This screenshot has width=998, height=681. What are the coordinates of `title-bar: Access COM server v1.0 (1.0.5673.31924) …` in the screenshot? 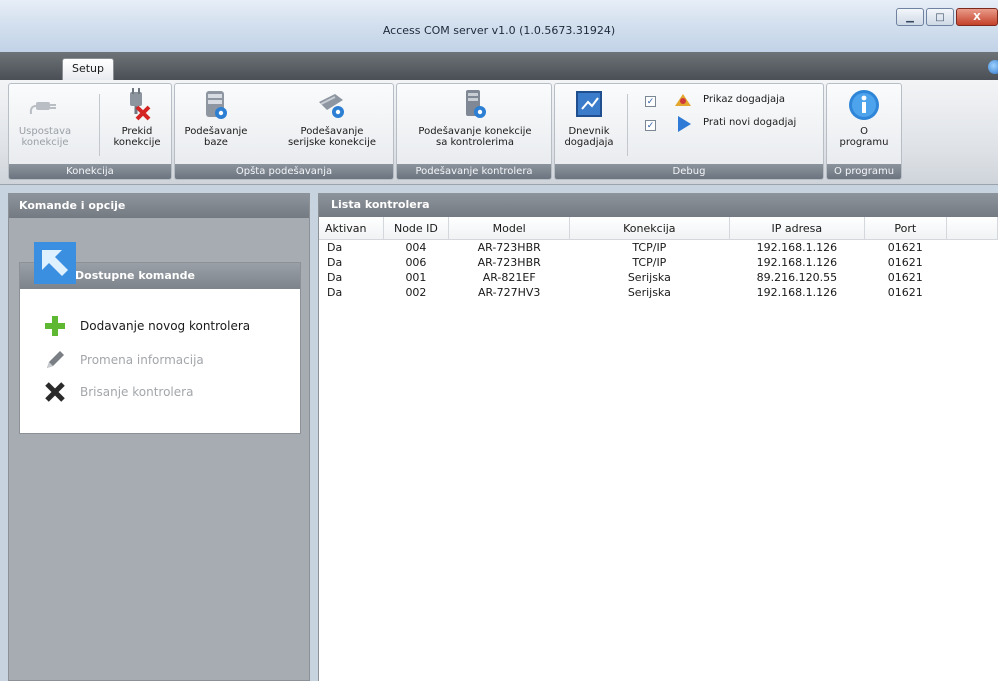 It's located at (499, 26).